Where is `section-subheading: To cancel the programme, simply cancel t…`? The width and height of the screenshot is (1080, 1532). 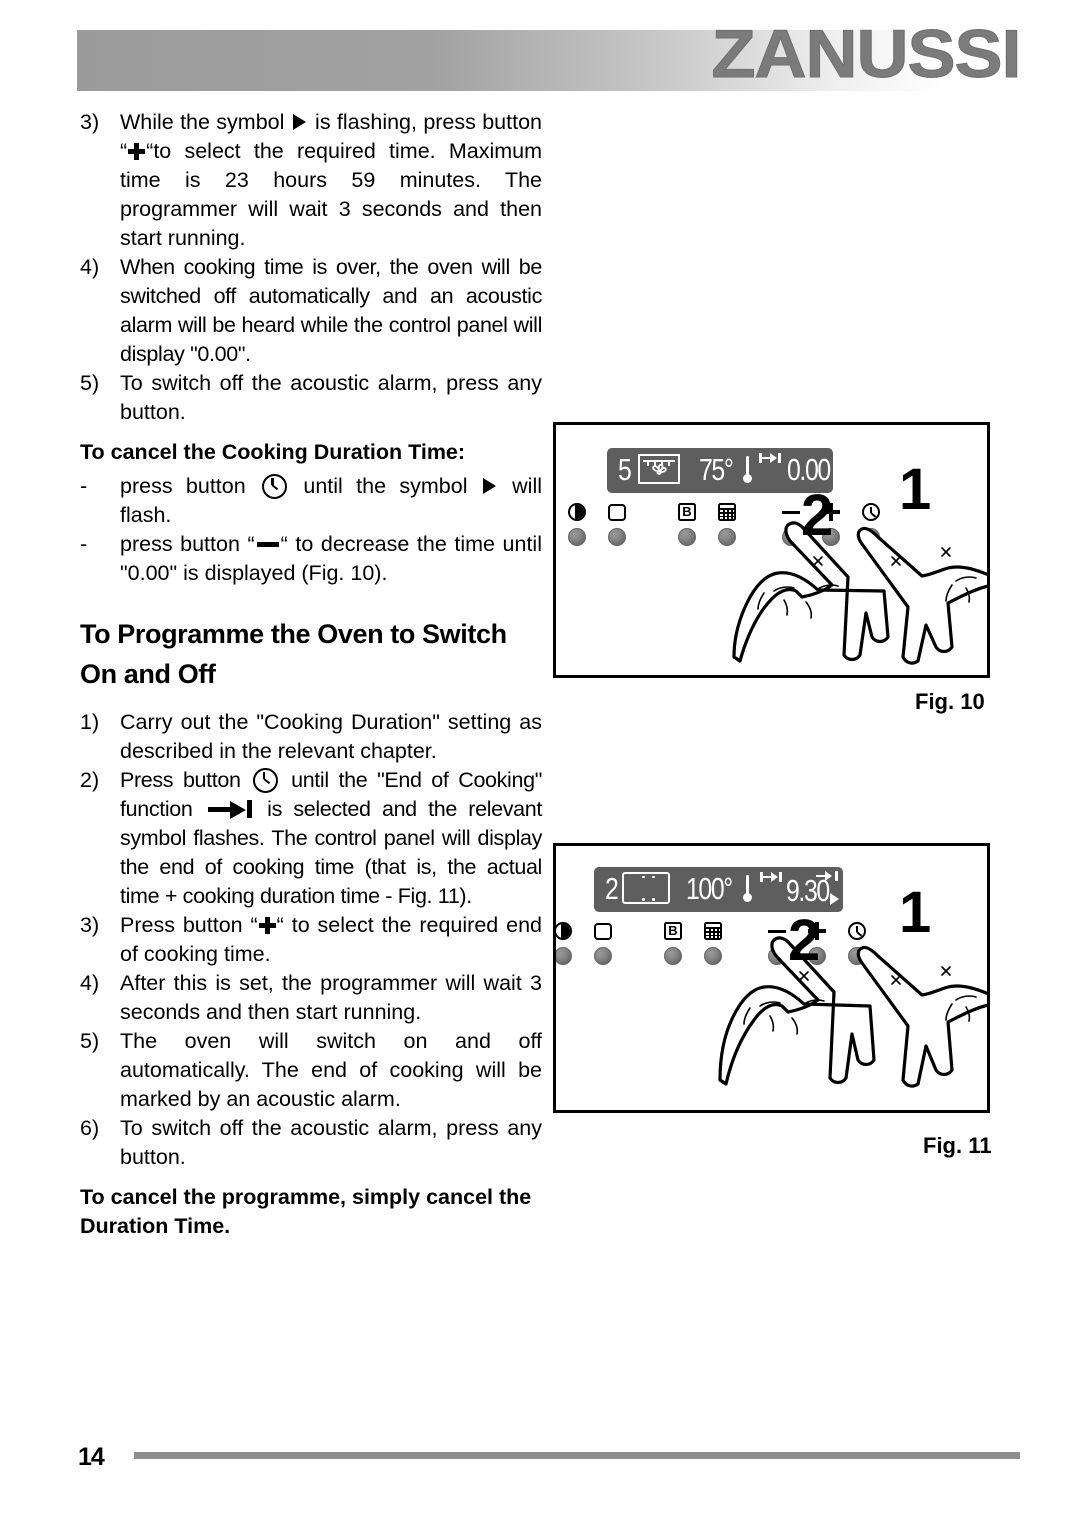
section-subheading: To cancel the programme, simply cancel t… is located at coordinates (306, 1211).